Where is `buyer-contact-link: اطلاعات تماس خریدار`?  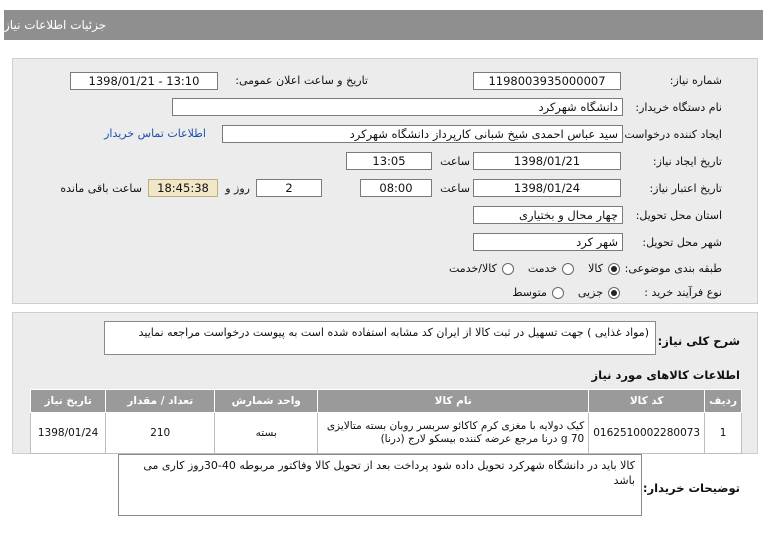 buyer-contact-link: اطلاعات تماس خریدار is located at coordinates (155, 133).